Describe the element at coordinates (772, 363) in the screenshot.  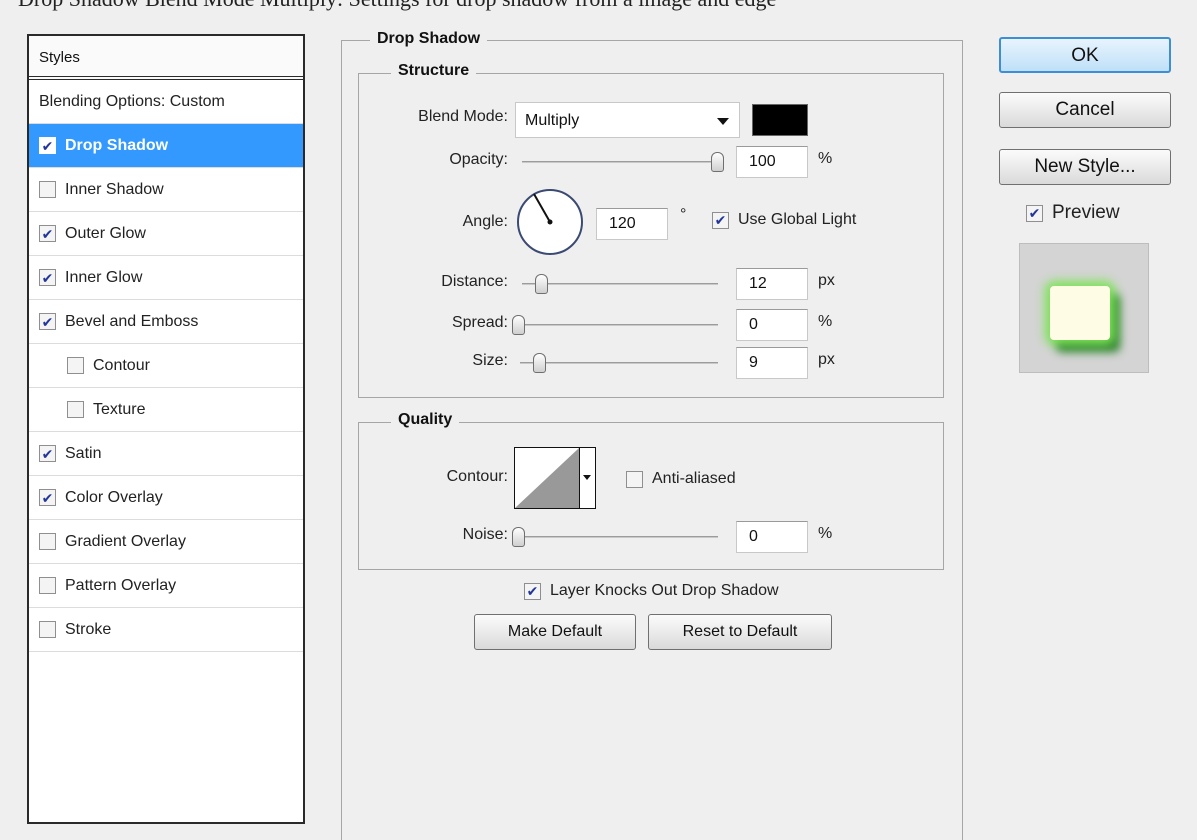
I see `size-input: 9` at that location.